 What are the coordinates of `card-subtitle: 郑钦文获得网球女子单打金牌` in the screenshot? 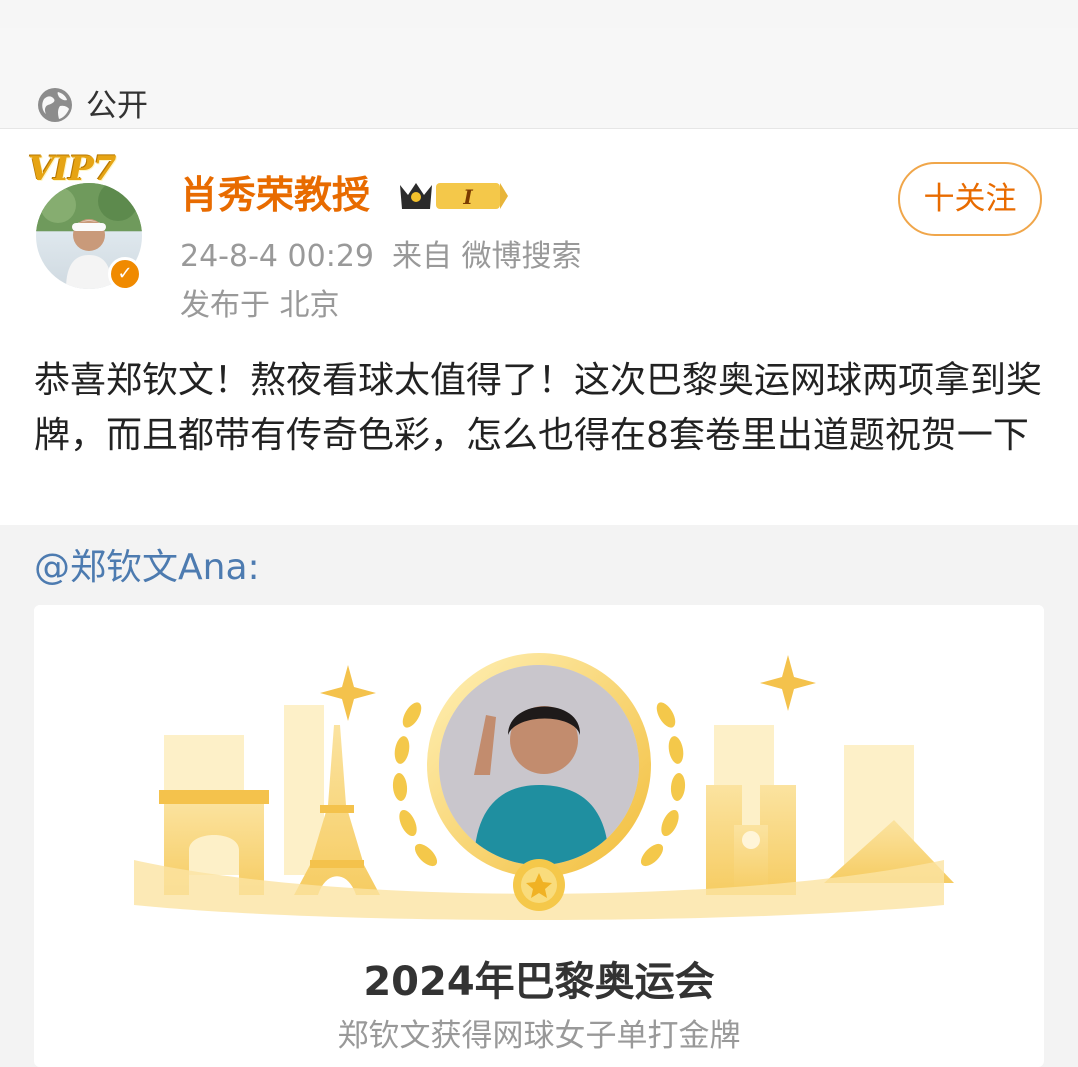 It's located at (539, 1036).